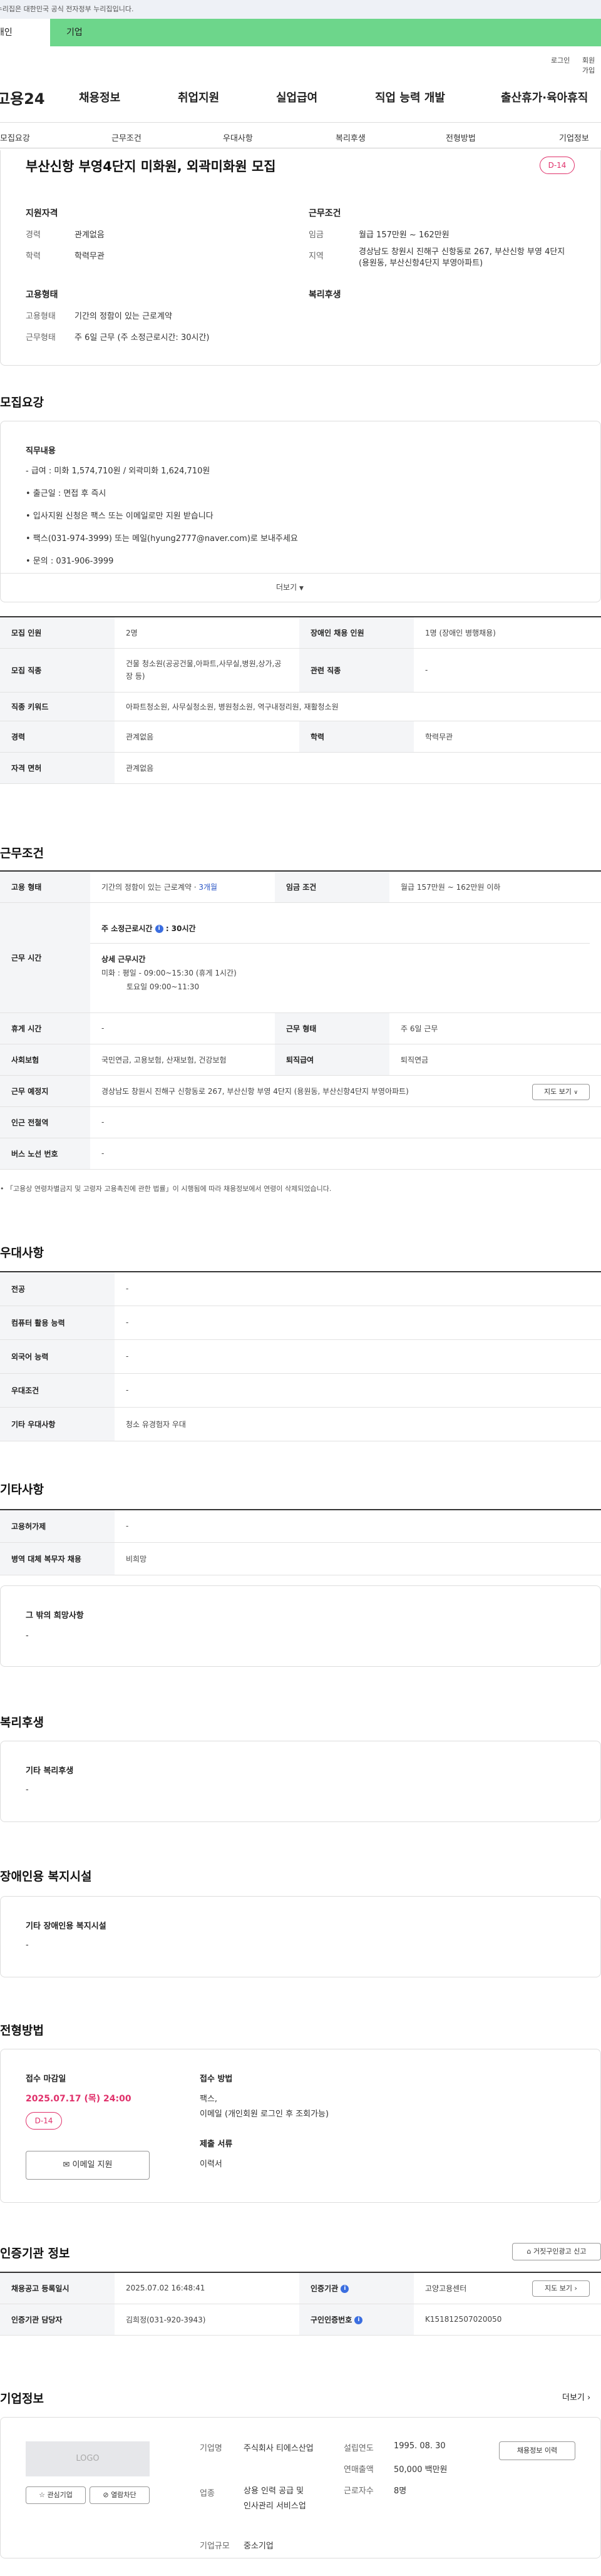  What do you see at coordinates (3, 1189) in the screenshot?
I see `notice-marker: •` at bounding box center [3, 1189].